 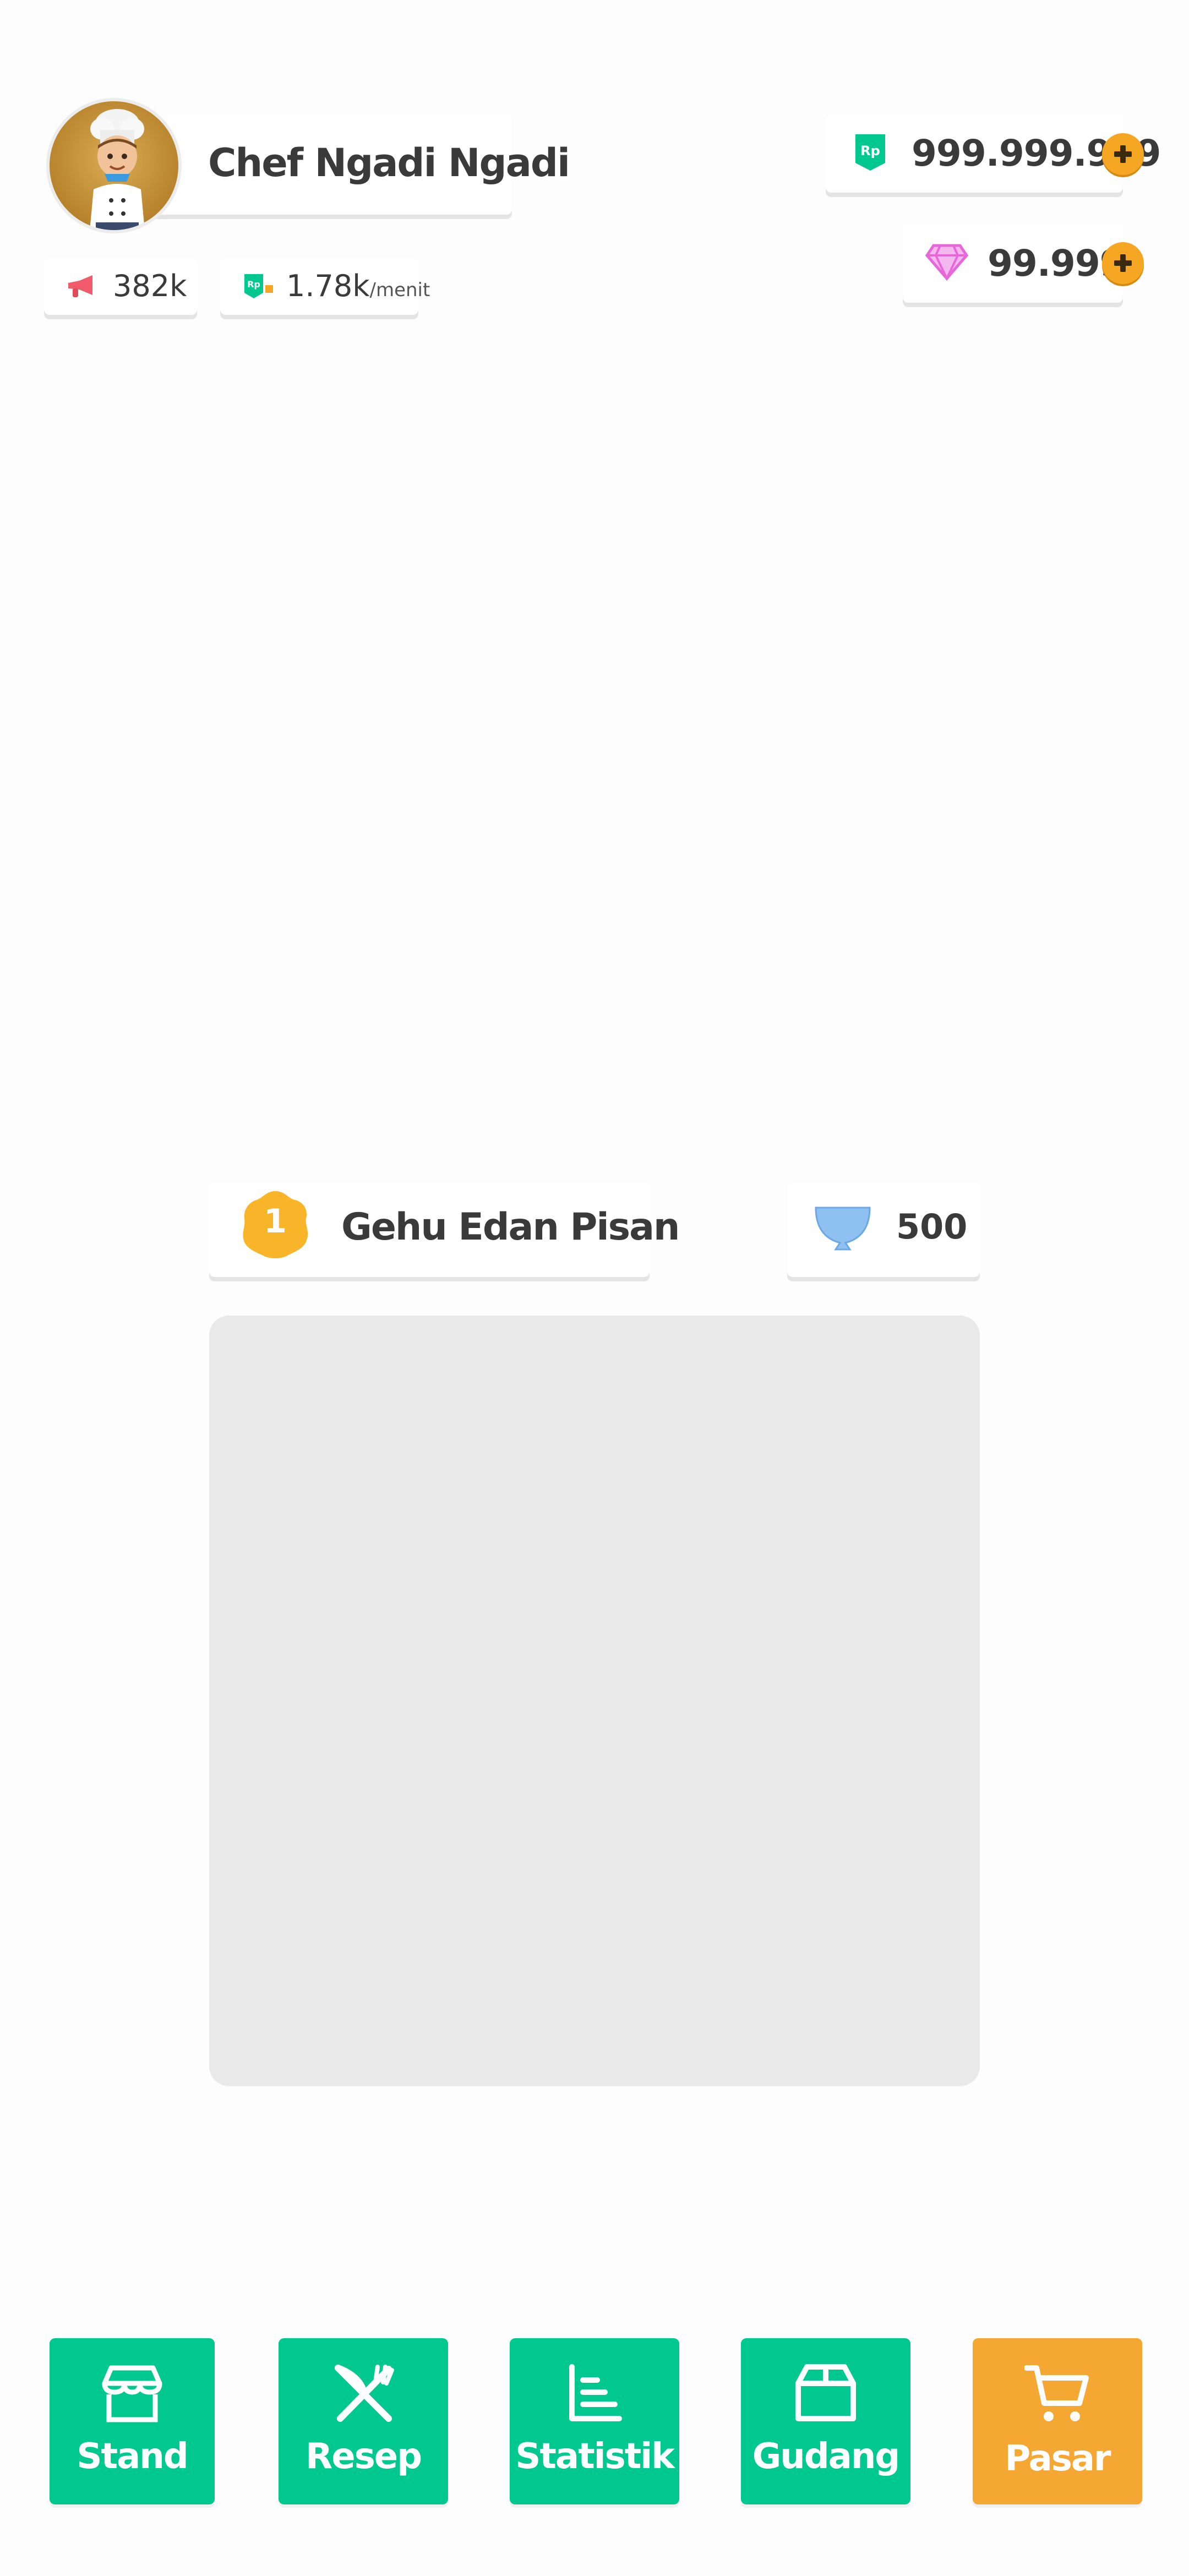 I want to click on nav-pasar-label: Pasar, so click(x=1058, y=2459).